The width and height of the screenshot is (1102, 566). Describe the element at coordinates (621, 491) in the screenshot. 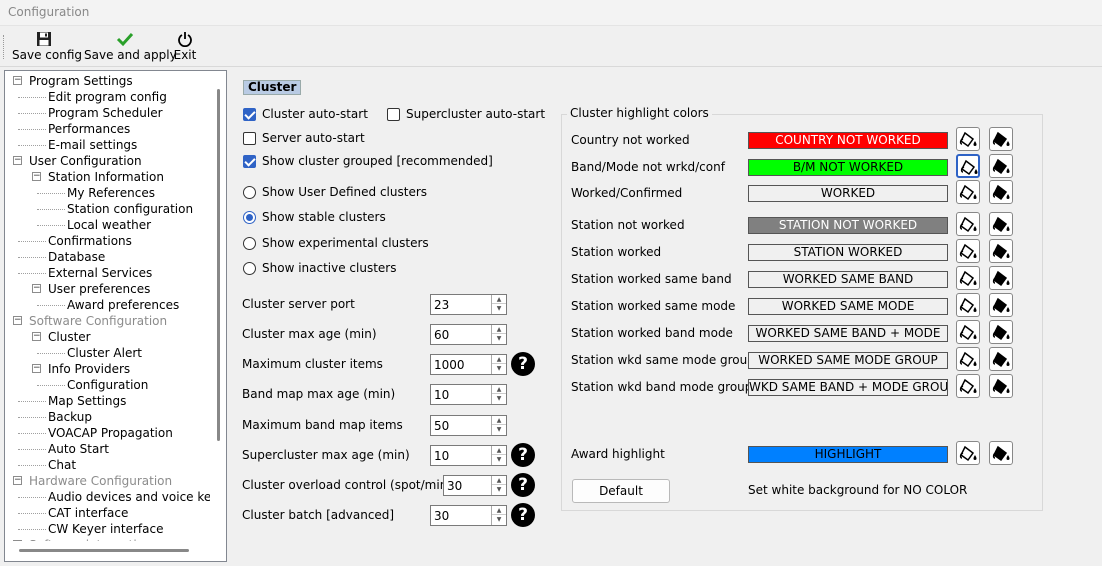

I see `default-button: Default` at that location.